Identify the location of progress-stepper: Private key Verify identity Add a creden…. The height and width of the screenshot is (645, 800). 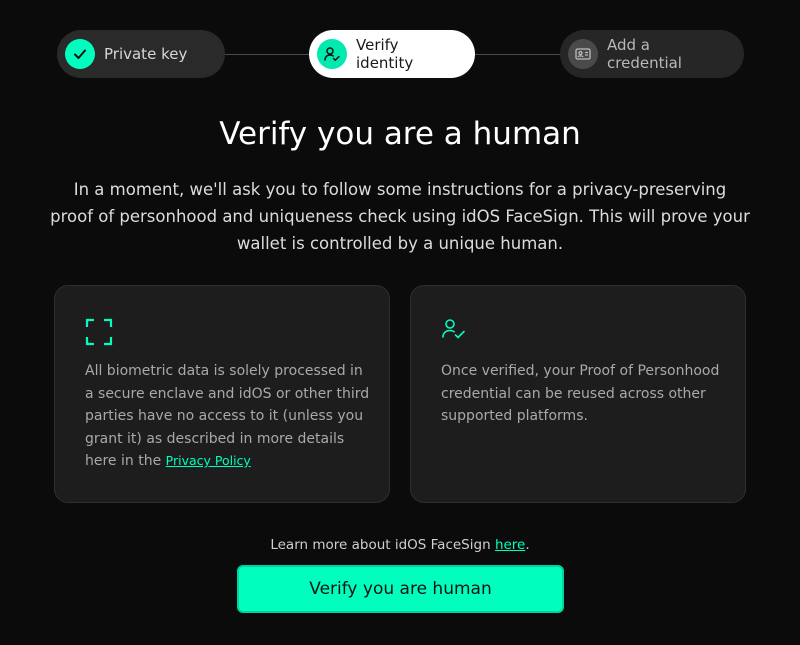
(400, 54).